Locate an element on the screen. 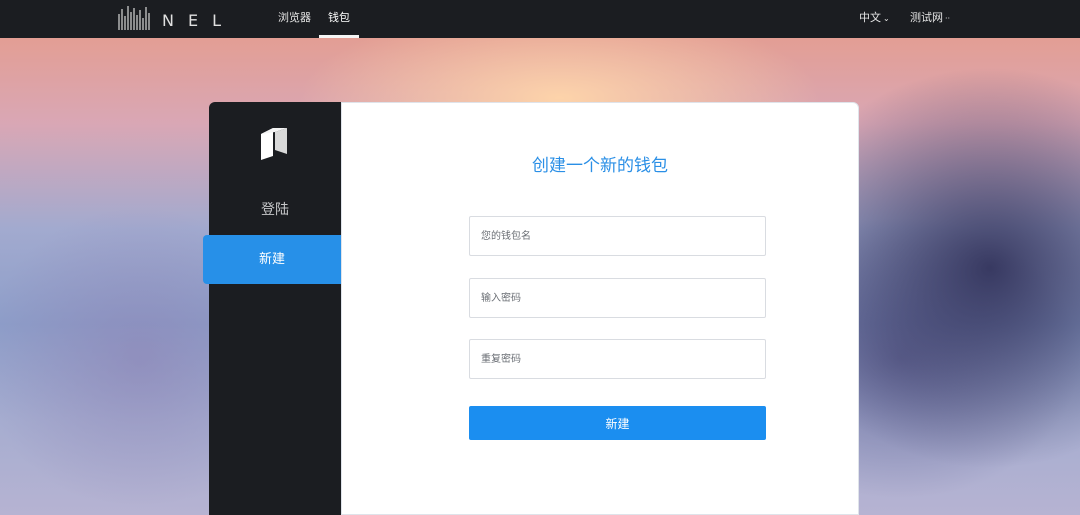 This screenshot has height=515, width=1080. sidebar-item-login: 登陆 is located at coordinates (275, 210).